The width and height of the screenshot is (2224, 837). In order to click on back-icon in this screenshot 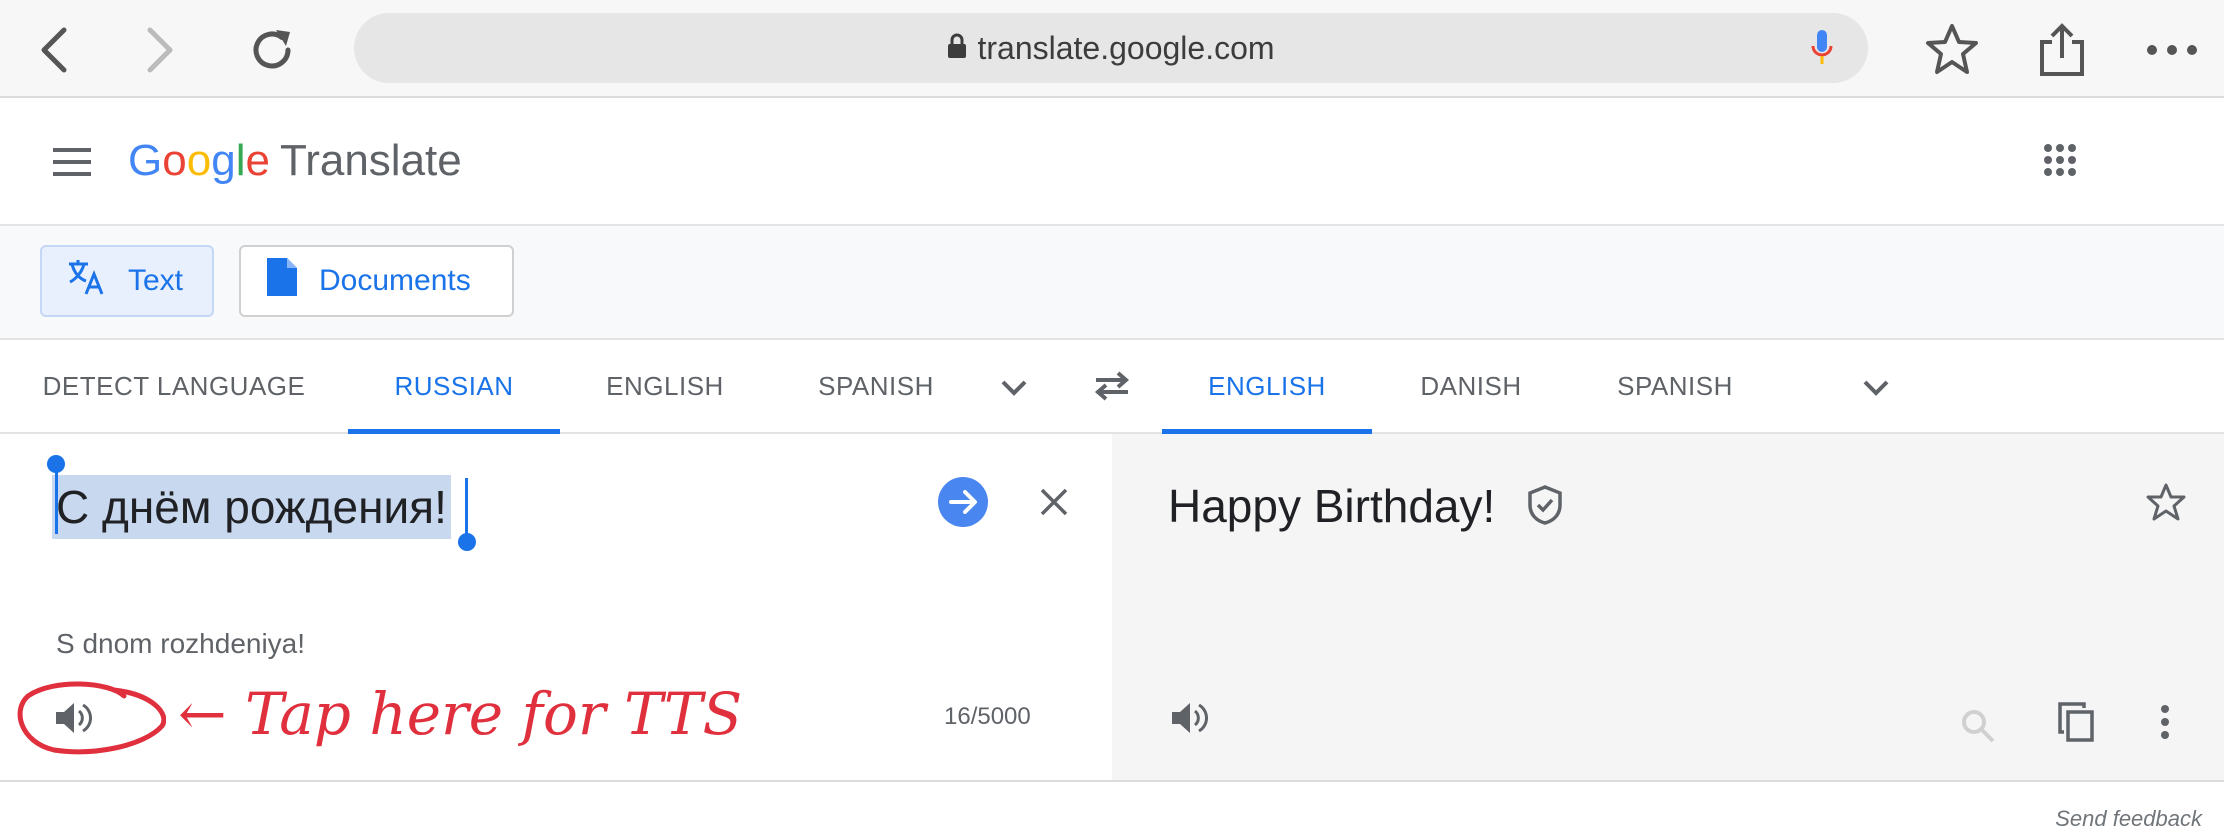, I will do `click(54, 50)`.